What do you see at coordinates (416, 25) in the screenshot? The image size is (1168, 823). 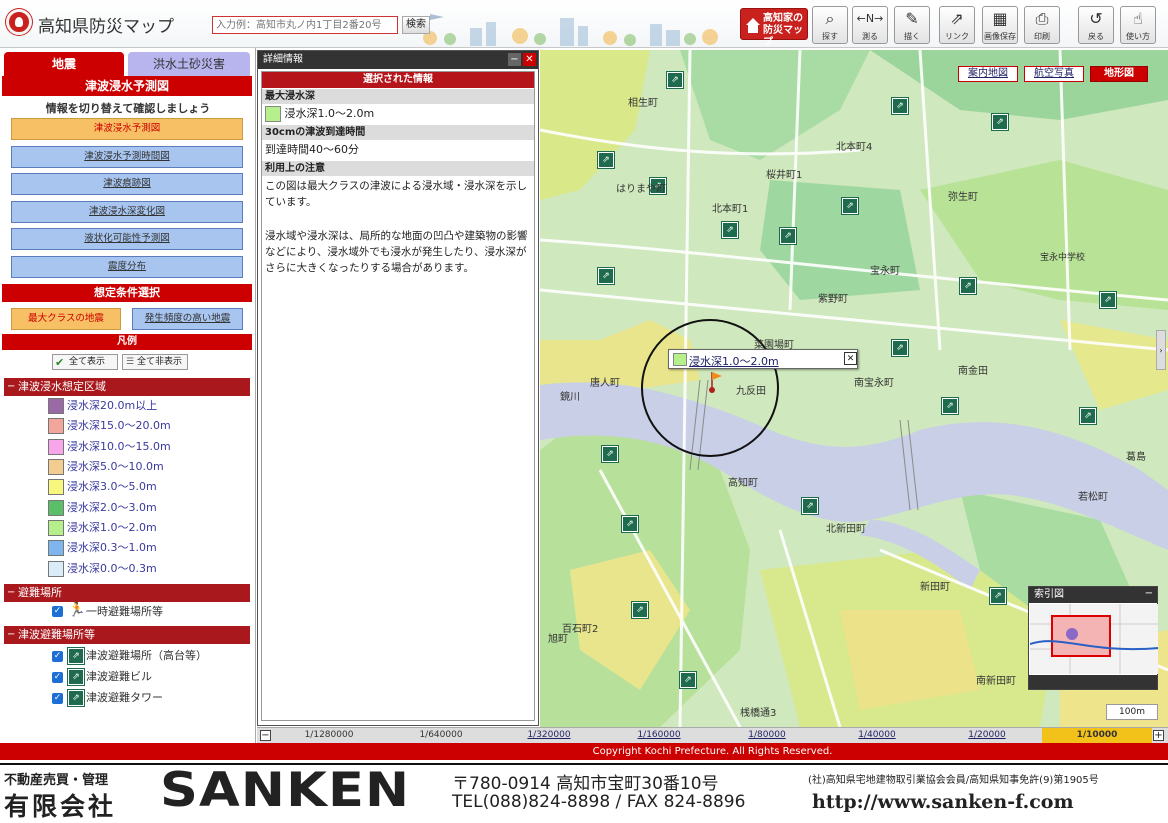 I see `search-button: 検索` at bounding box center [416, 25].